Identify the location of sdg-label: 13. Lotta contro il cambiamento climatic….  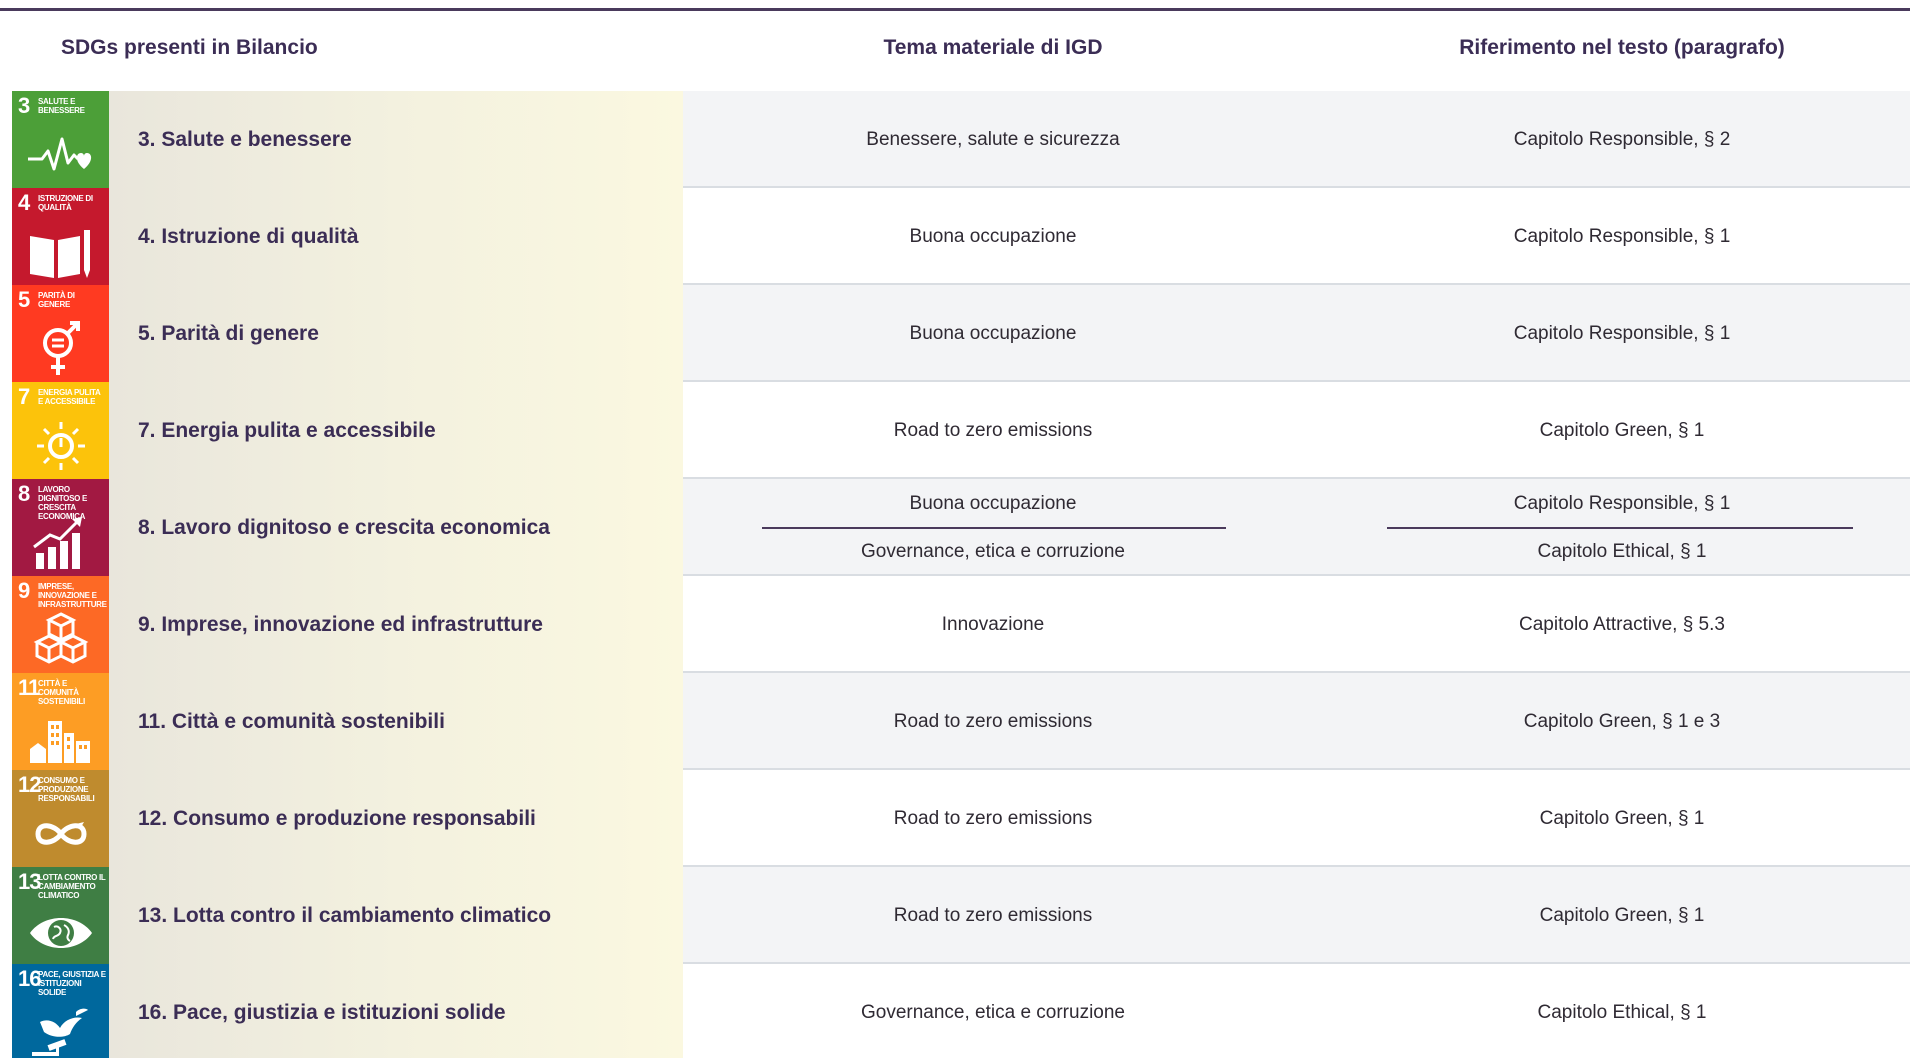
(345, 915).